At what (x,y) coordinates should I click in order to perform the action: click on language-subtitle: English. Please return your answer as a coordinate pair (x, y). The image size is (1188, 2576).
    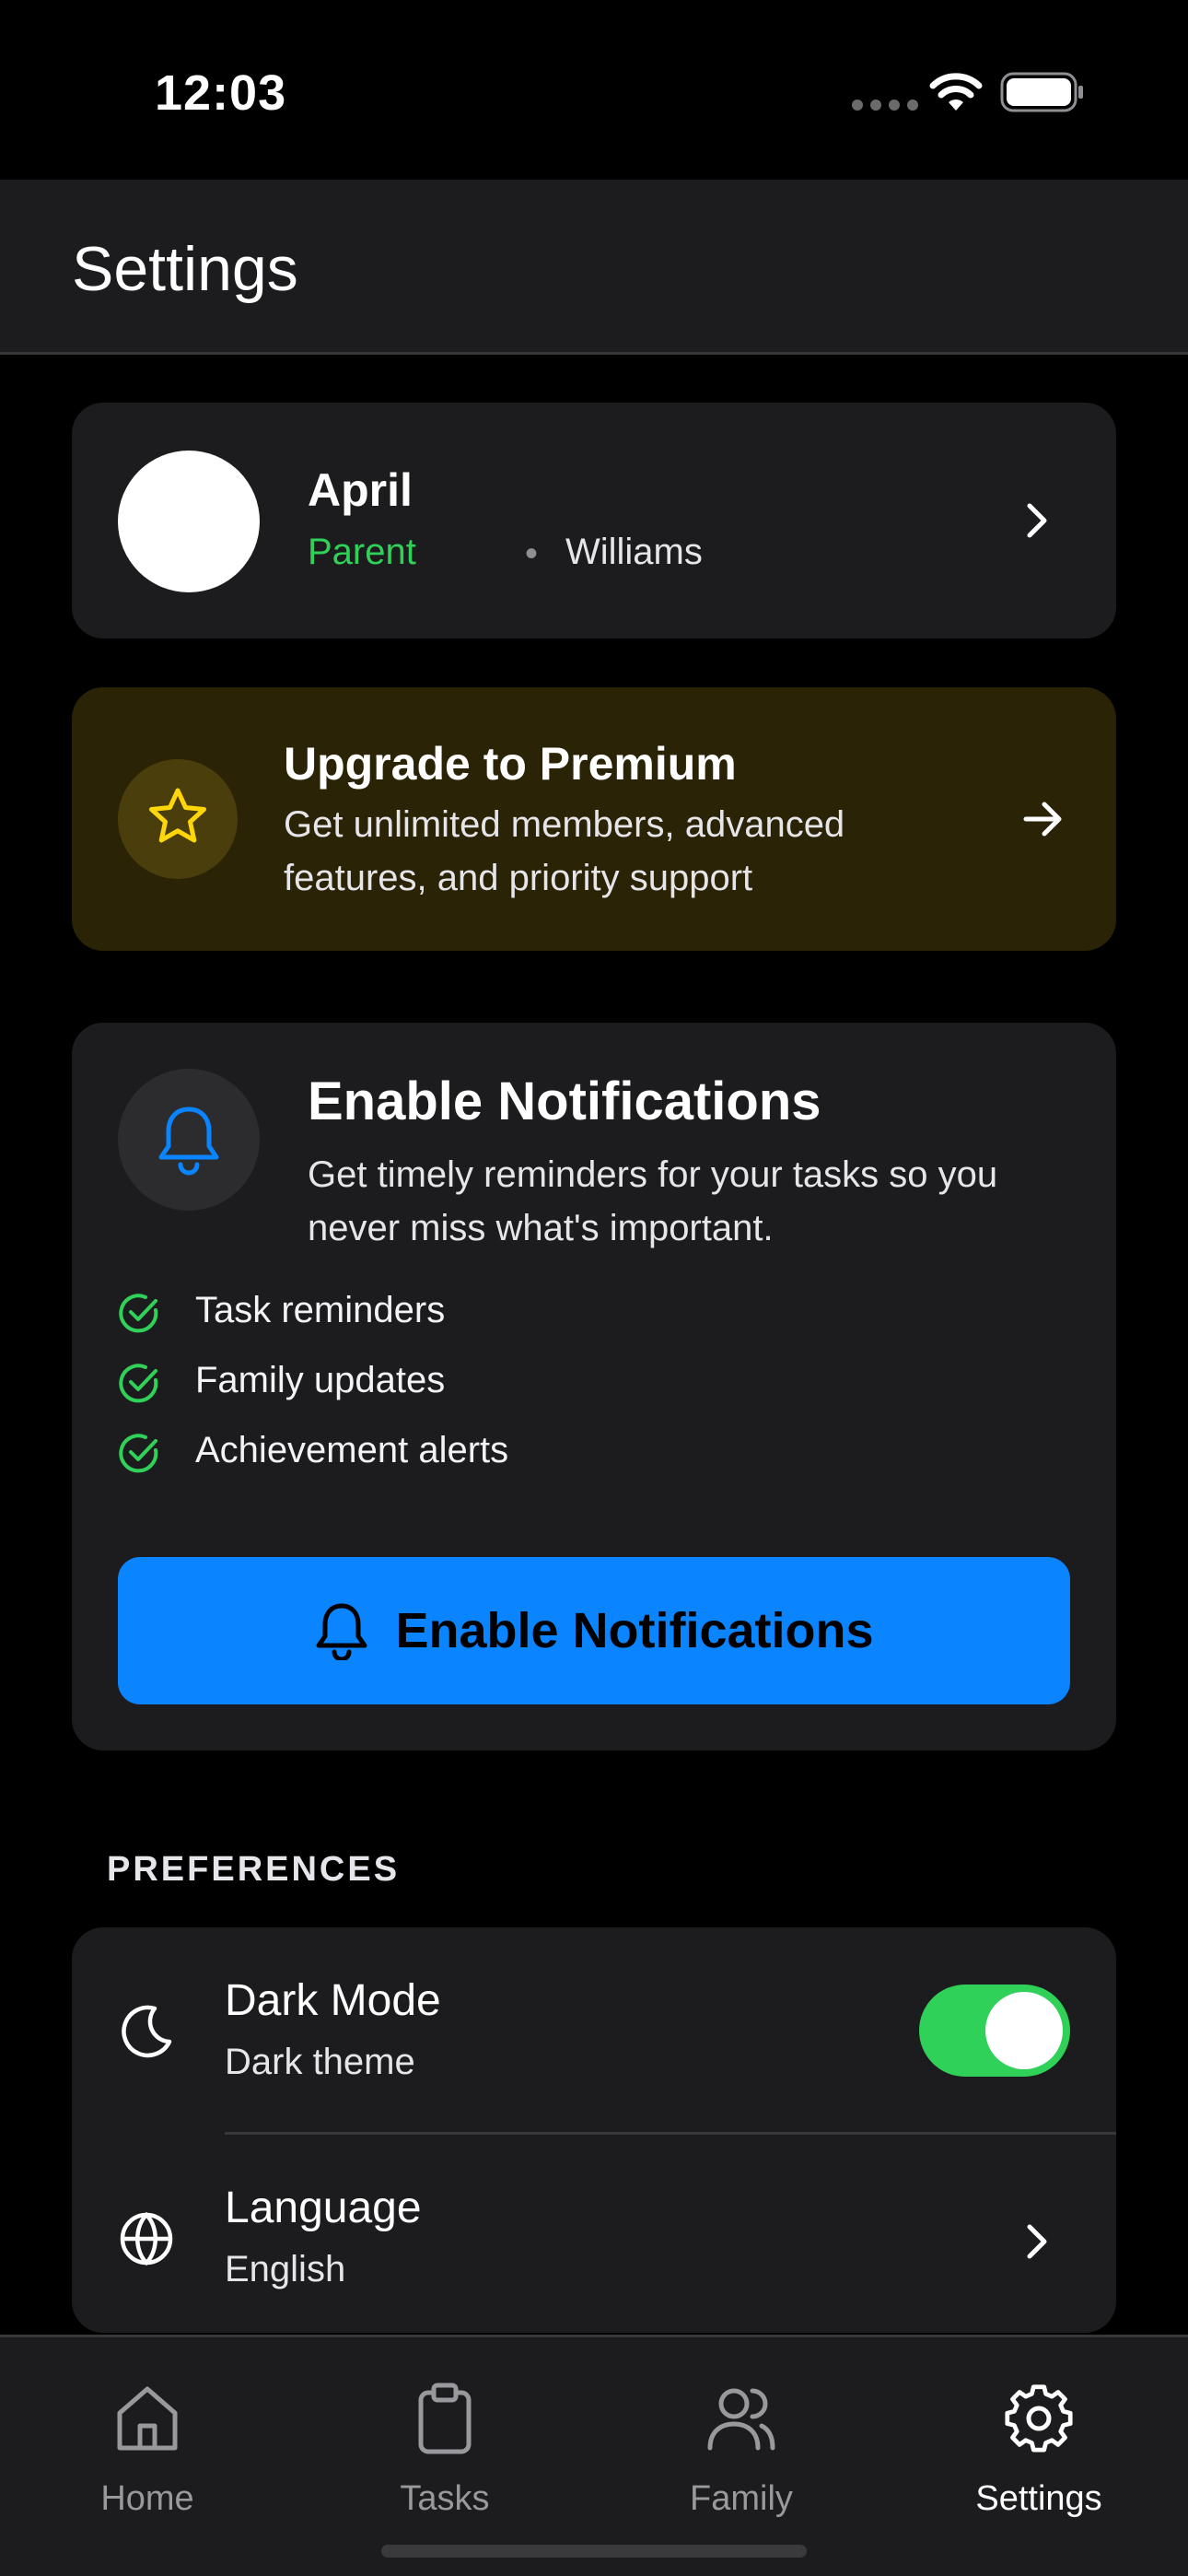
    Looking at the image, I should click on (285, 2269).